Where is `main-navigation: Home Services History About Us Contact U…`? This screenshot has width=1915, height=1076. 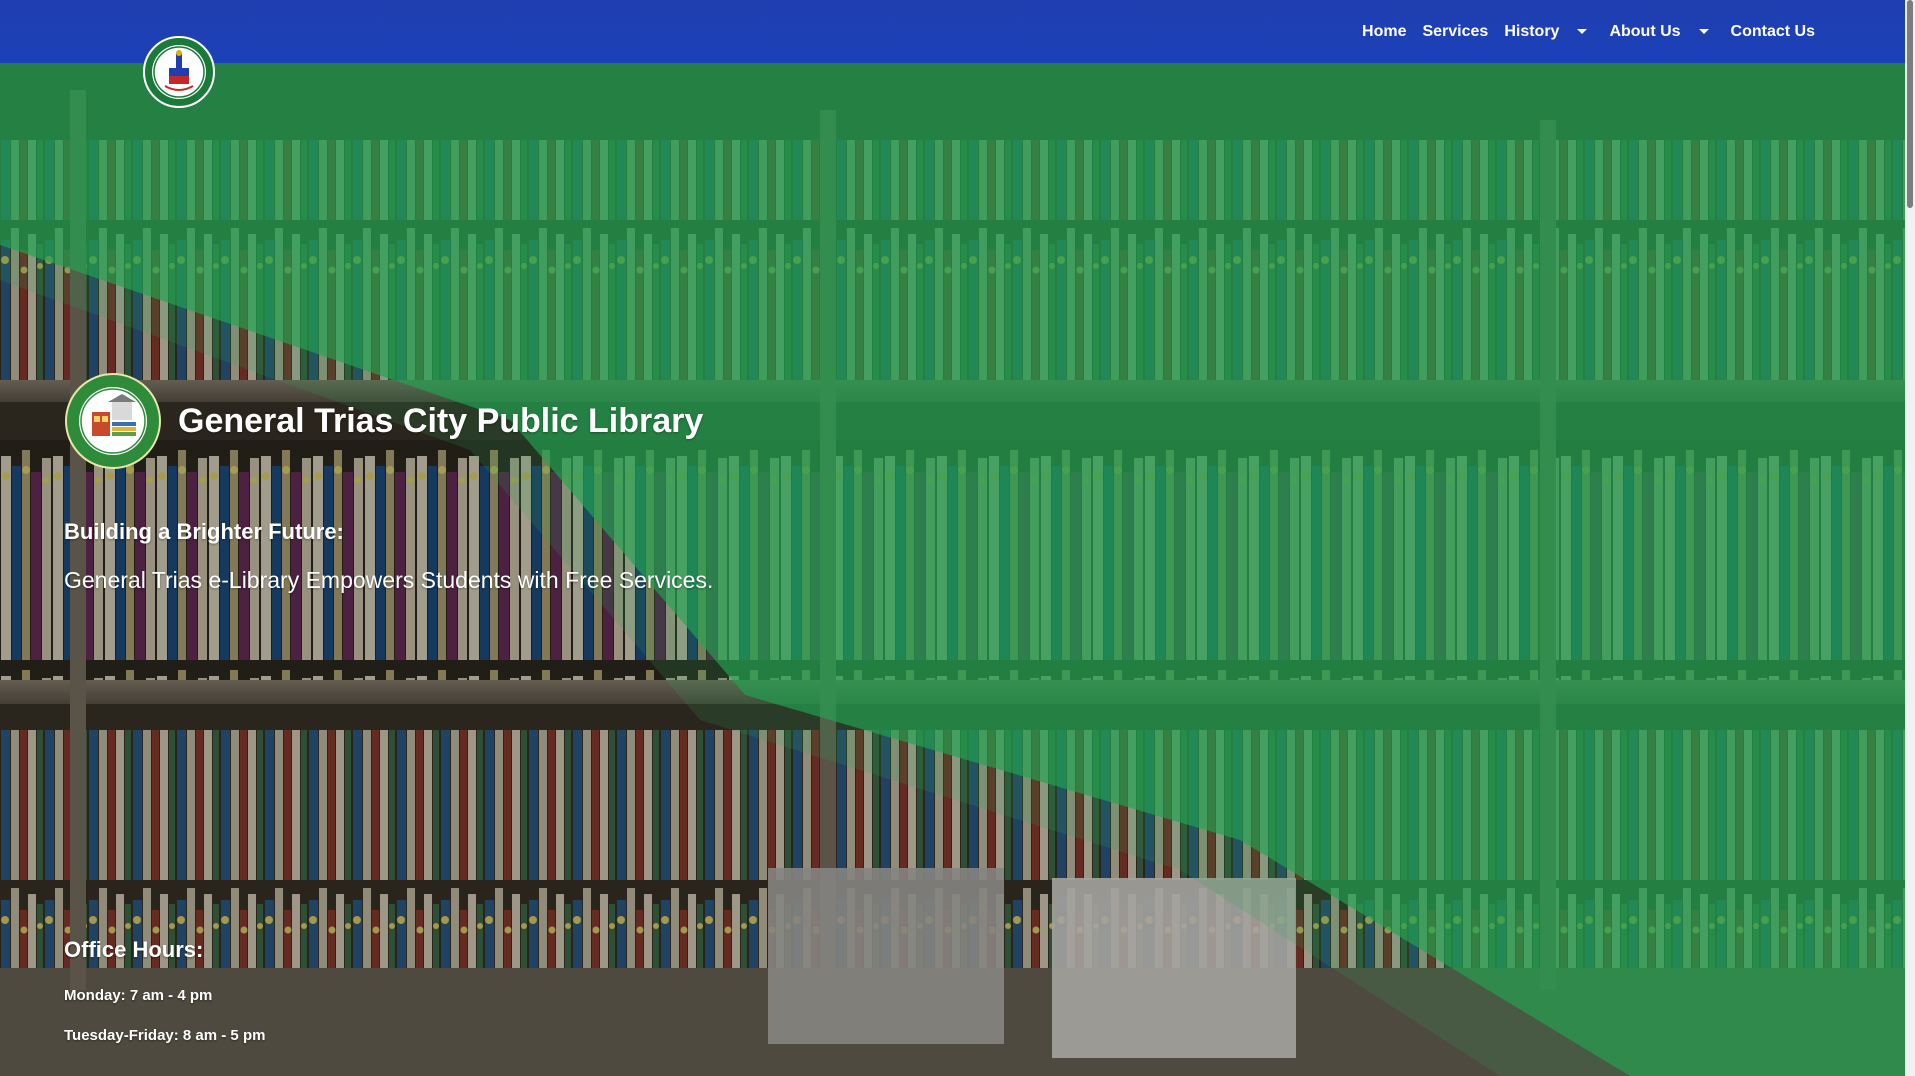 main-navigation: Home Services History About Us Contact U… is located at coordinates (1588, 31).